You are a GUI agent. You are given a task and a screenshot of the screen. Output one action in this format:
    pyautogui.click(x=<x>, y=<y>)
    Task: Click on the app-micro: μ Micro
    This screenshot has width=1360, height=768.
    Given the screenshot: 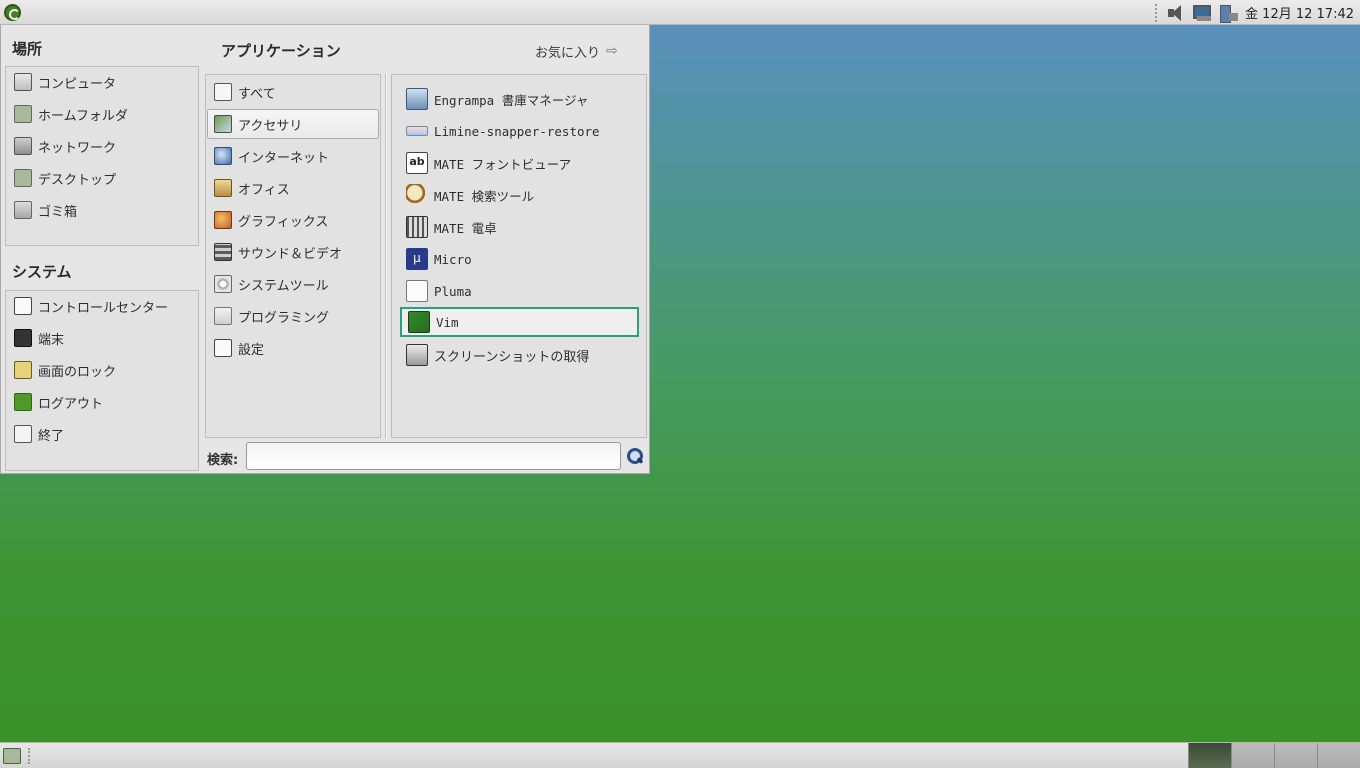 What is the action you would take?
    pyautogui.click(x=522, y=259)
    